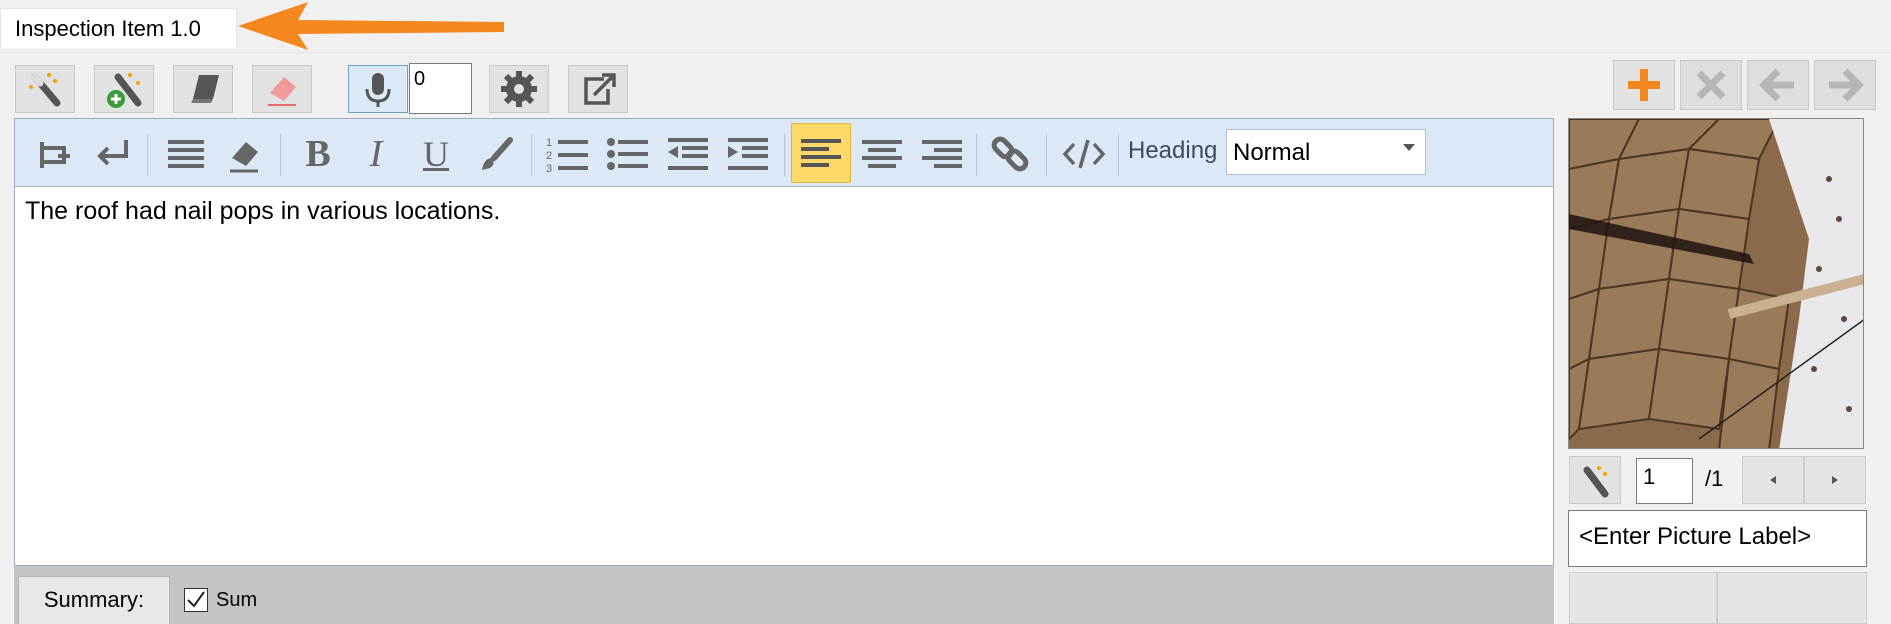 The width and height of the screenshot is (1891, 624). What do you see at coordinates (549, 143) in the screenshot?
I see `svg-text: 1` at bounding box center [549, 143].